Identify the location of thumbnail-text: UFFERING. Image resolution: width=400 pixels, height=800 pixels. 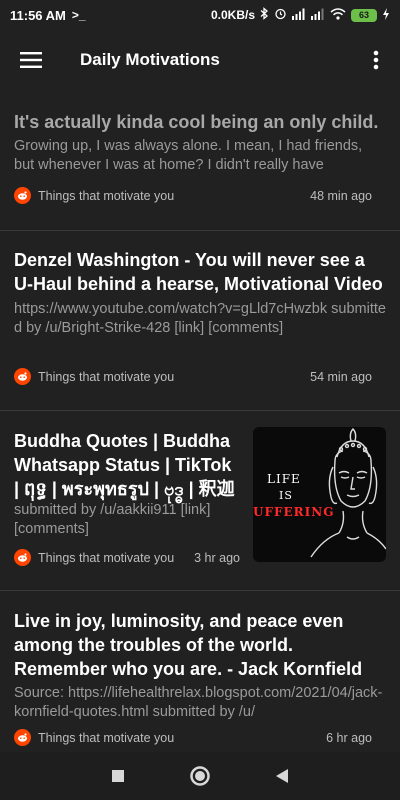
(294, 512).